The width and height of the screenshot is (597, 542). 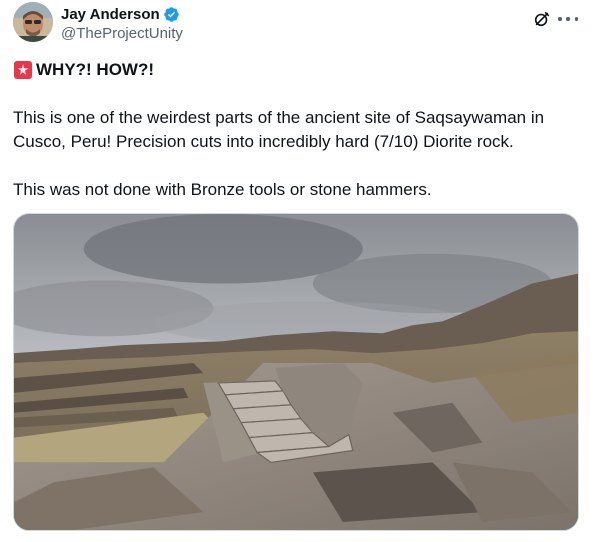 What do you see at coordinates (298, 70) in the screenshot?
I see `tweet-headline-row: WHY?! HOW?!` at bounding box center [298, 70].